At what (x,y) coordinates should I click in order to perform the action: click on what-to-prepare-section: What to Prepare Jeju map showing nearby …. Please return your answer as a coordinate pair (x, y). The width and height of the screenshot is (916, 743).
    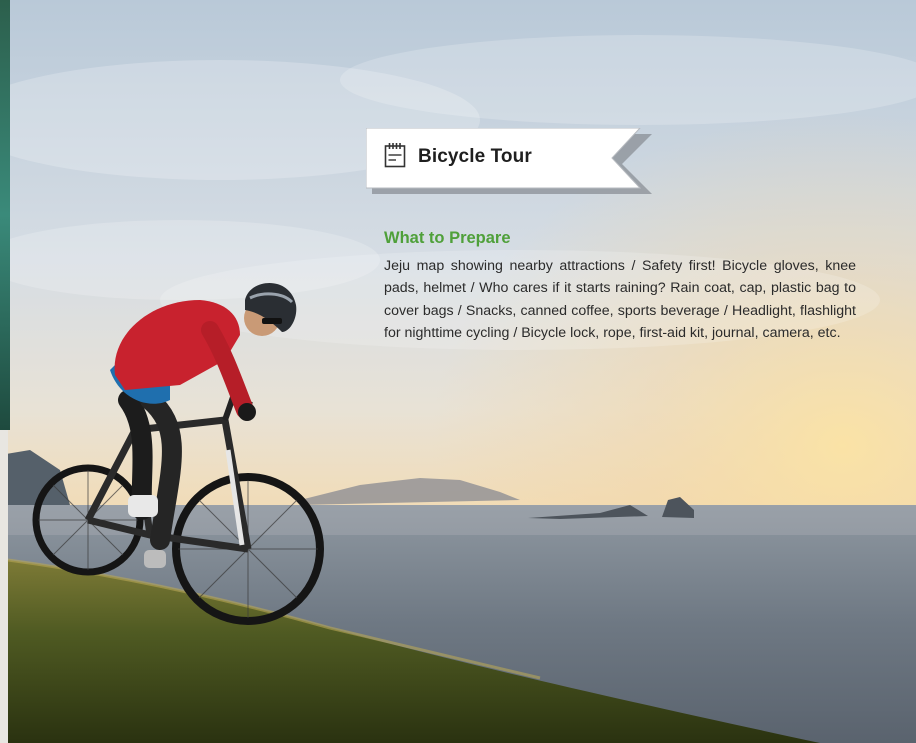
    Looking at the image, I should click on (620, 287).